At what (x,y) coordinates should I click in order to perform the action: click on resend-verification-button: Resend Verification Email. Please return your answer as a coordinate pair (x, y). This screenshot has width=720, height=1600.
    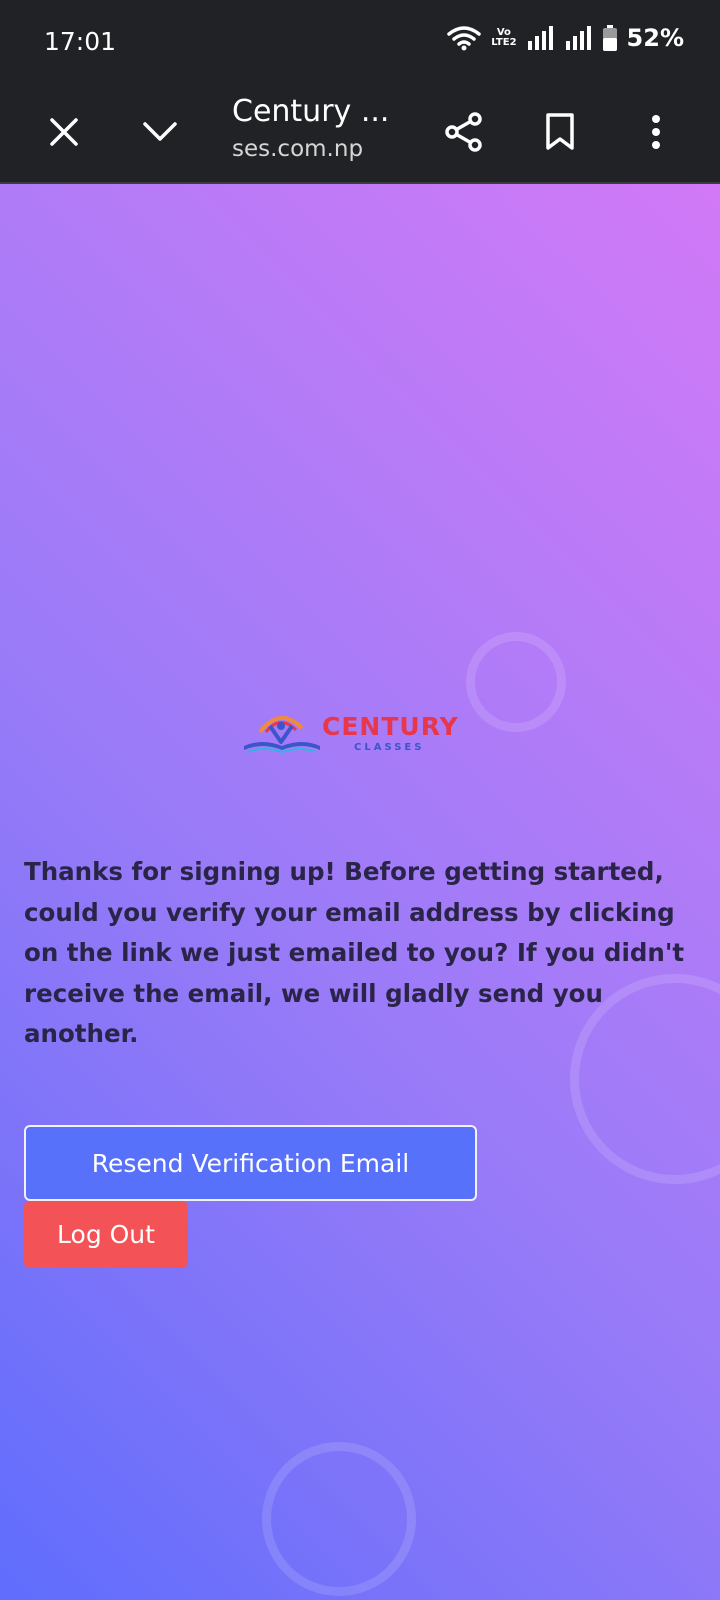
    Looking at the image, I should click on (250, 1163).